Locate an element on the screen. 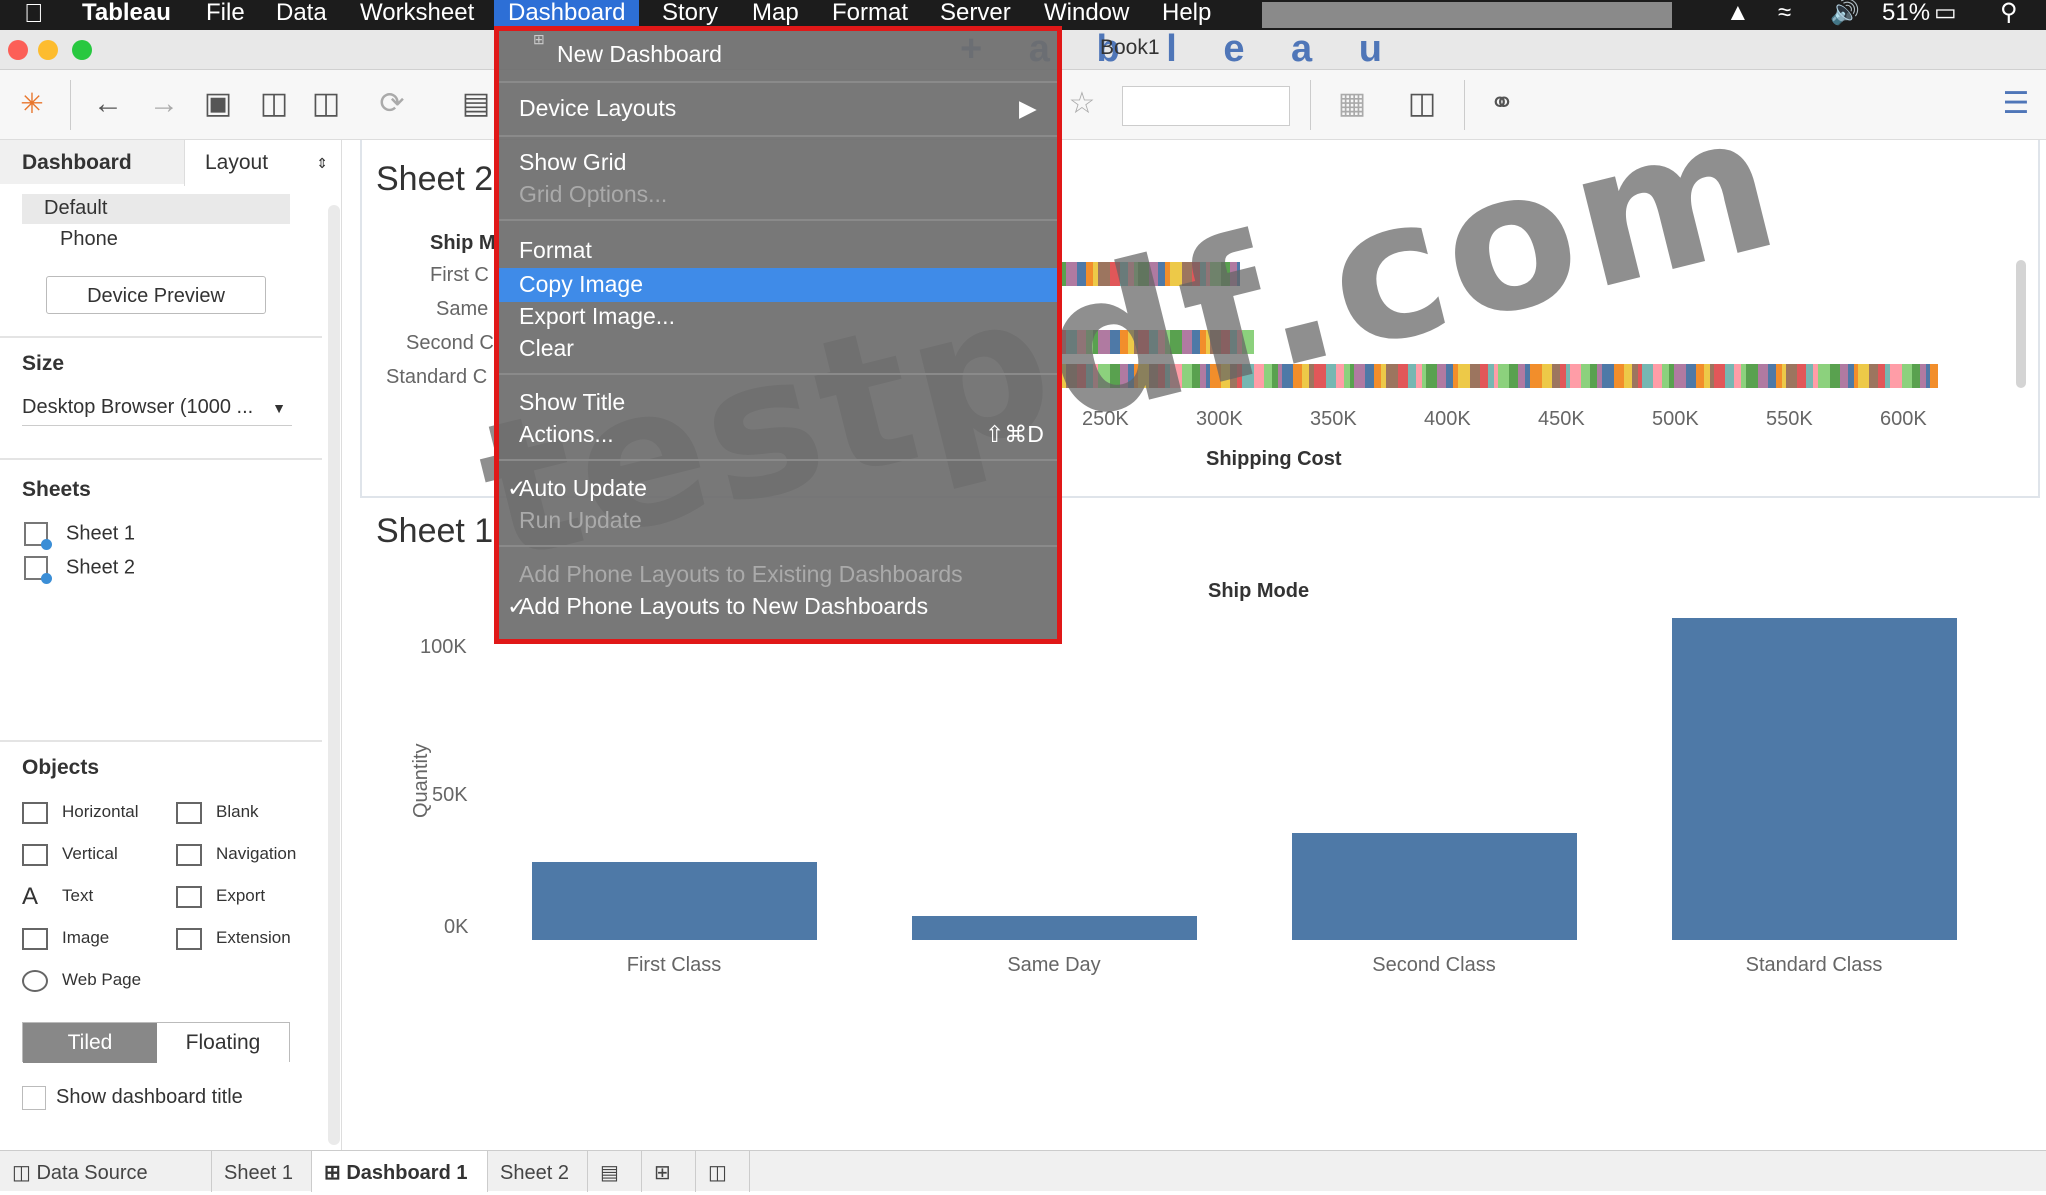 Image resolution: width=2046 pixels, height=1195 pixels. object-web-page: Web Page is located at coordinates (81, 980).